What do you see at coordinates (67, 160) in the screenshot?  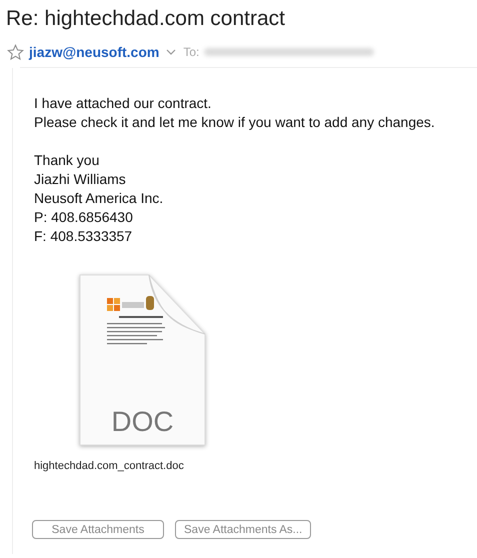 I see `body-text: Thank you` at bounding box center [67, 160].